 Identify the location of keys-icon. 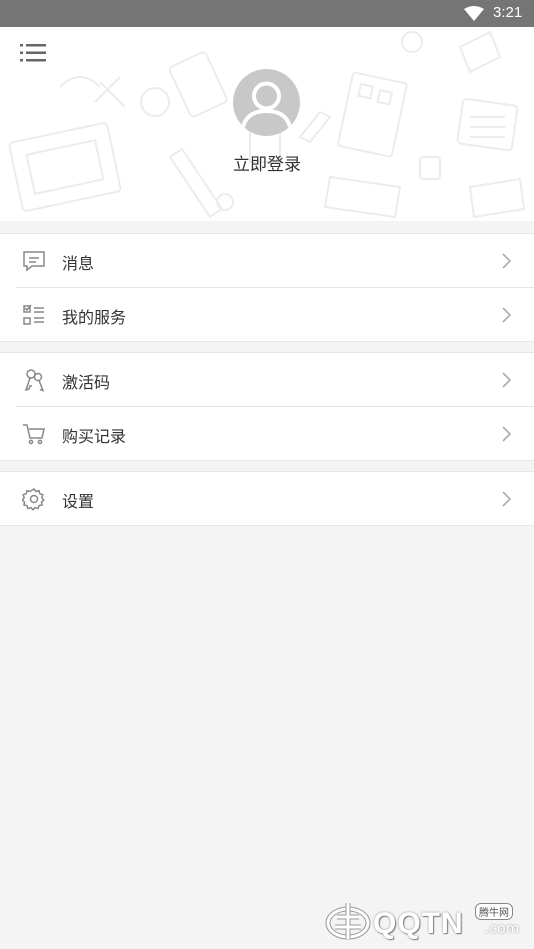
(34, 380).